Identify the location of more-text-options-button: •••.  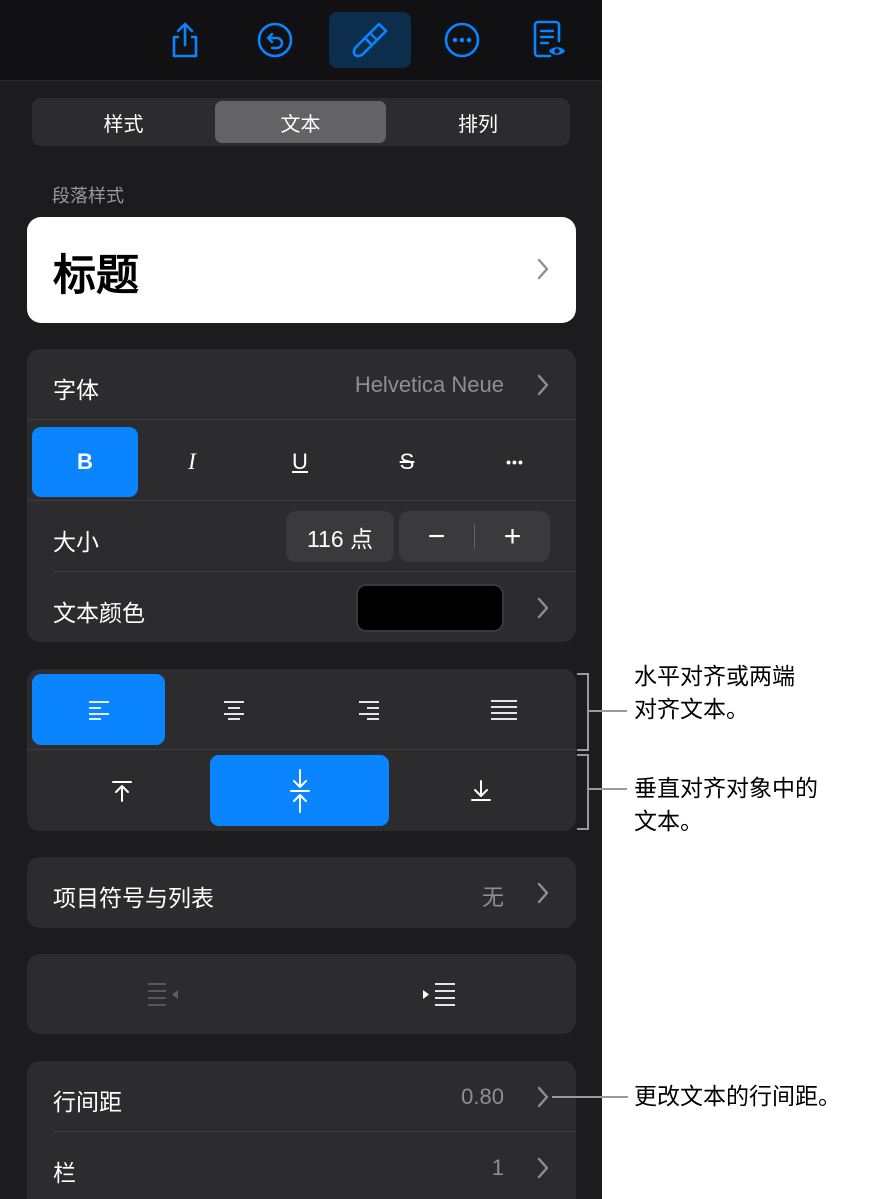
(515, 462).